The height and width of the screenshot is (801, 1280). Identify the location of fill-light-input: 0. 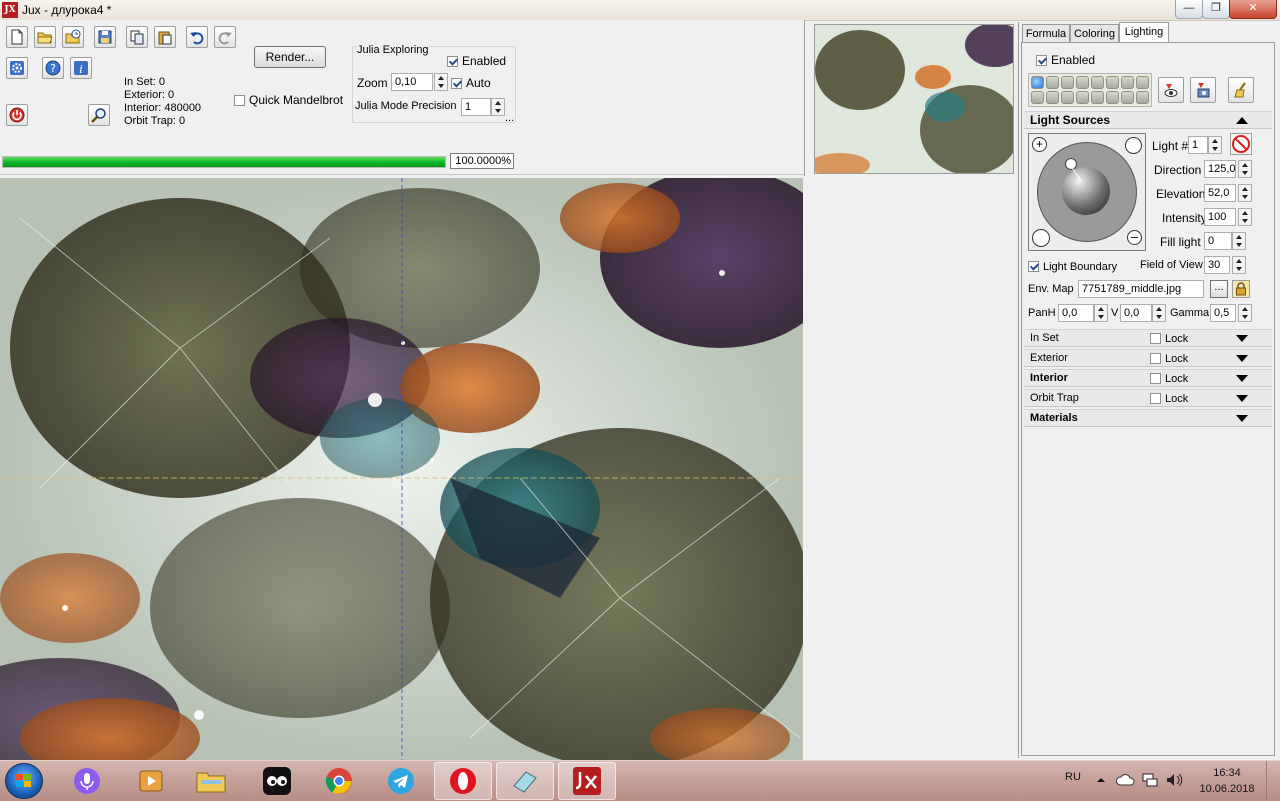
(1218, 241).